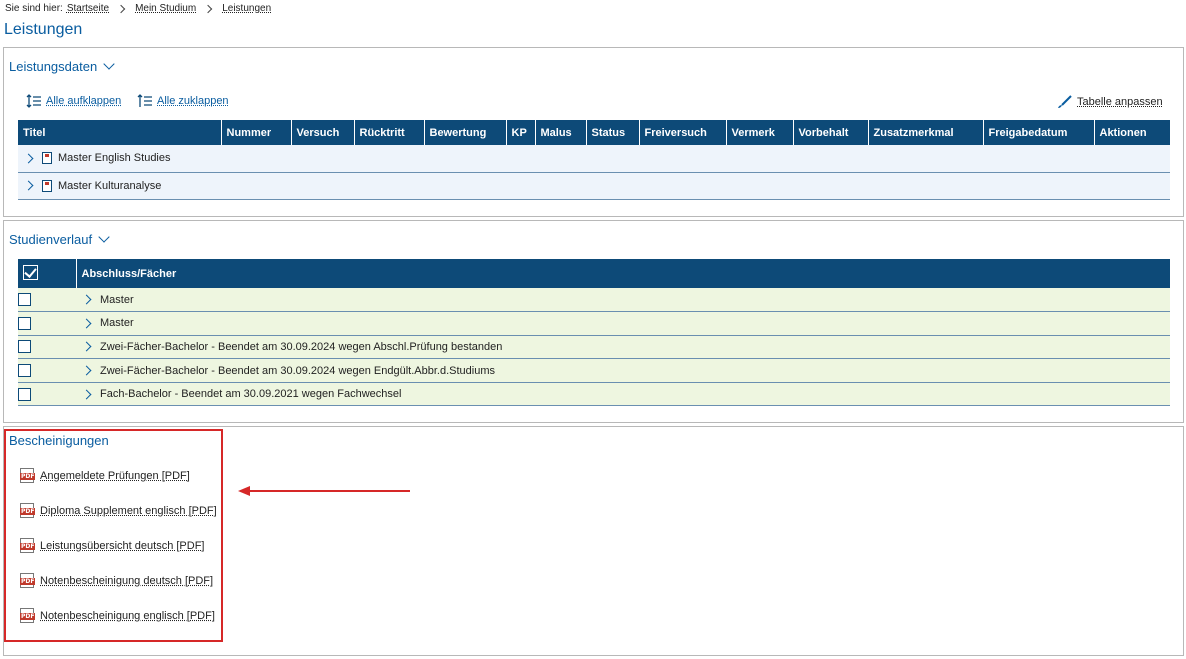 The image size is (1186, 659). Describe the element at coordinates (1120, 102) in the screenshot. I see `customize-table-label: Tabelle anpassen` at that location.